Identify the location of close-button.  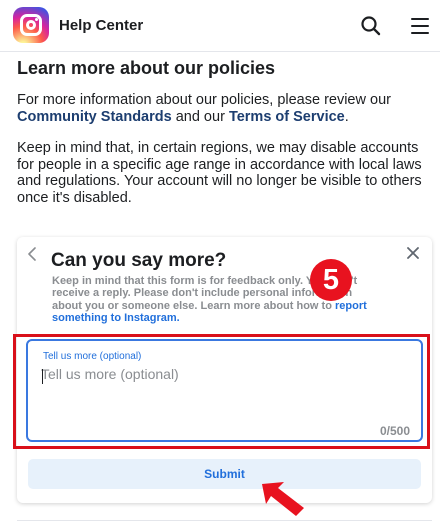
(413, 253).